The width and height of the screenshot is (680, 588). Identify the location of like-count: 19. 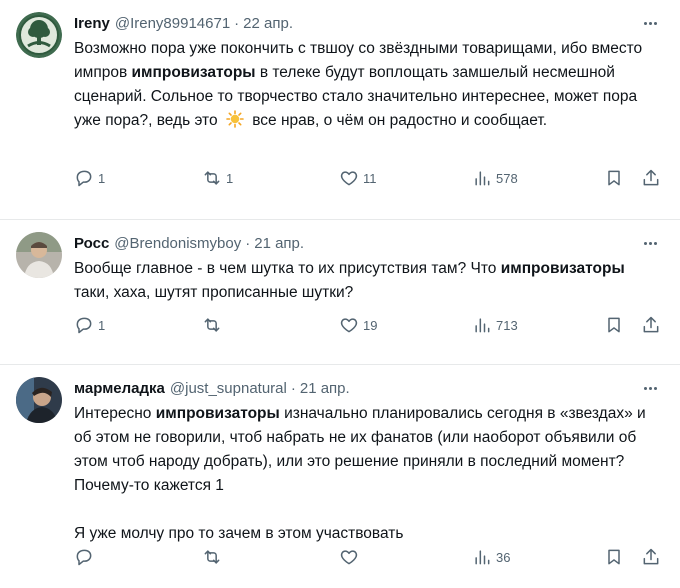
(370, 325).